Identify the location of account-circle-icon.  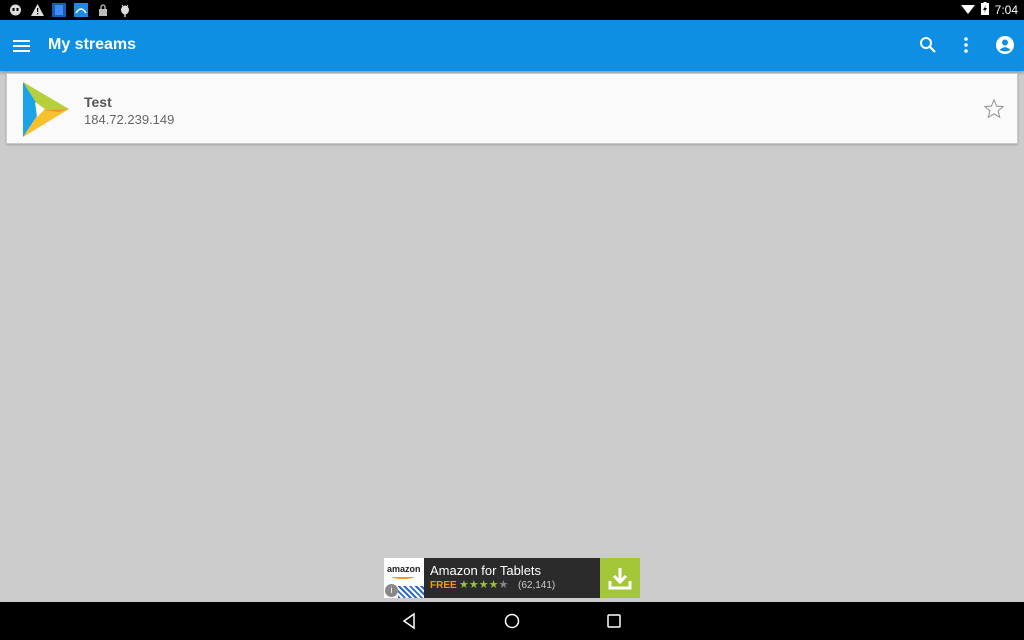
(1005, 45).